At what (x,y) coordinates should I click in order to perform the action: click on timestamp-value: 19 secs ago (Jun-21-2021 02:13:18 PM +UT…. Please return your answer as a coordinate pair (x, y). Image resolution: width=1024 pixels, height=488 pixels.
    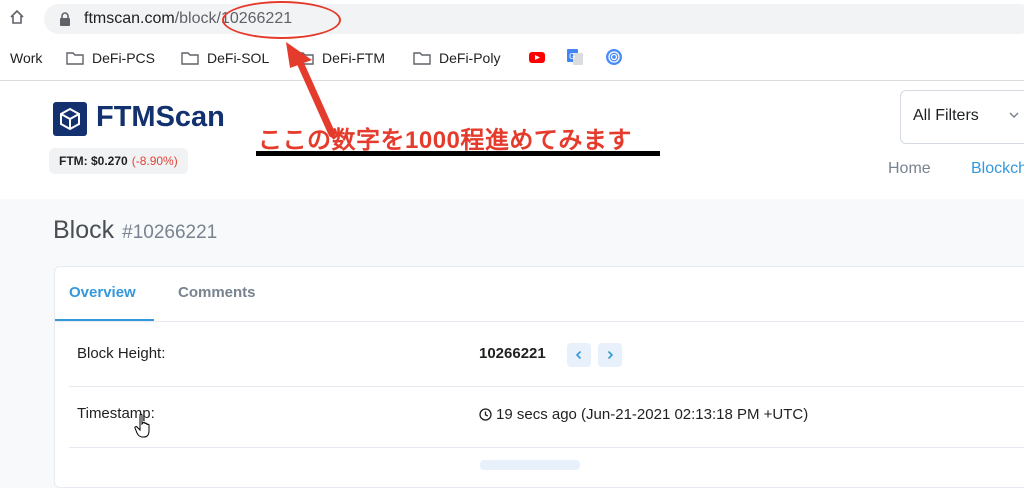
    Looking at the image, I should click on (643, 414).